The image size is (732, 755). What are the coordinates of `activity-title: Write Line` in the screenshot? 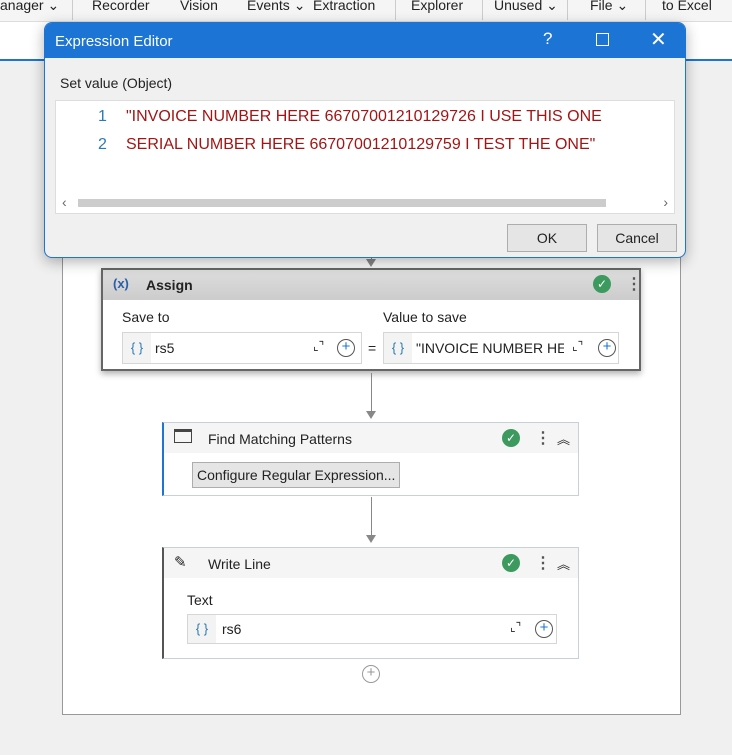 It's located at (239, 564).